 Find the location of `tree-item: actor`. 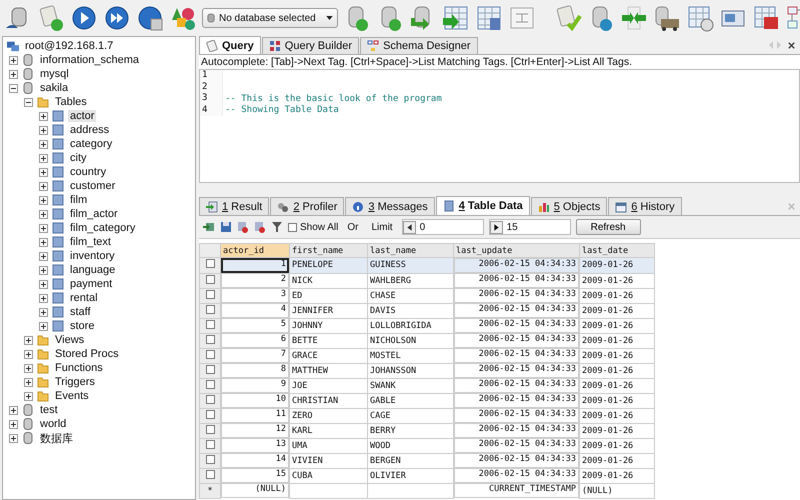

tree-item: actor is located at coordinates (82, 116).